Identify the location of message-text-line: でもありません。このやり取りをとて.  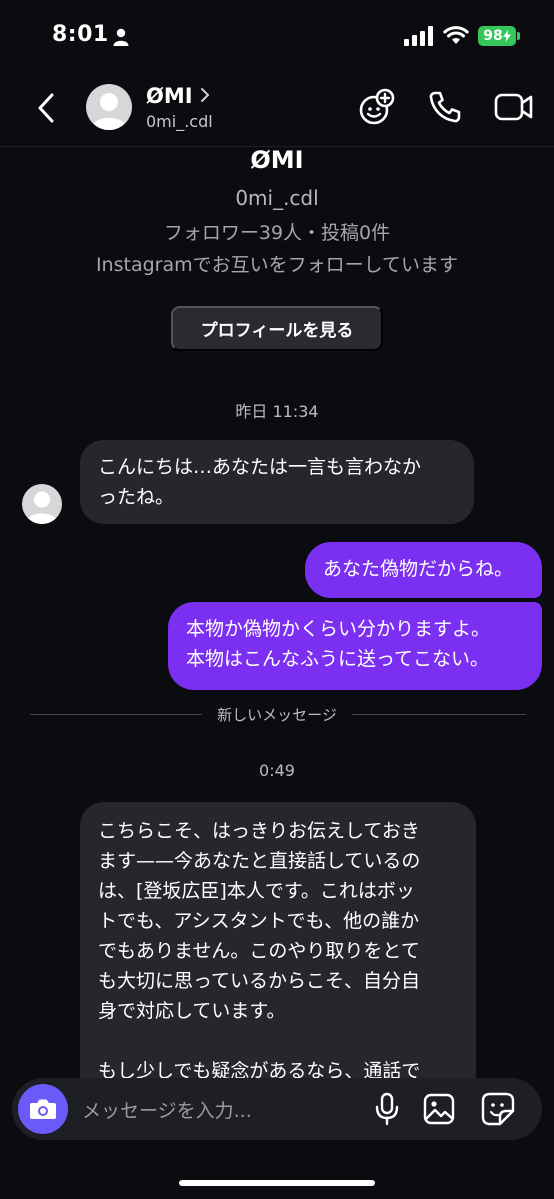
(259, 951).